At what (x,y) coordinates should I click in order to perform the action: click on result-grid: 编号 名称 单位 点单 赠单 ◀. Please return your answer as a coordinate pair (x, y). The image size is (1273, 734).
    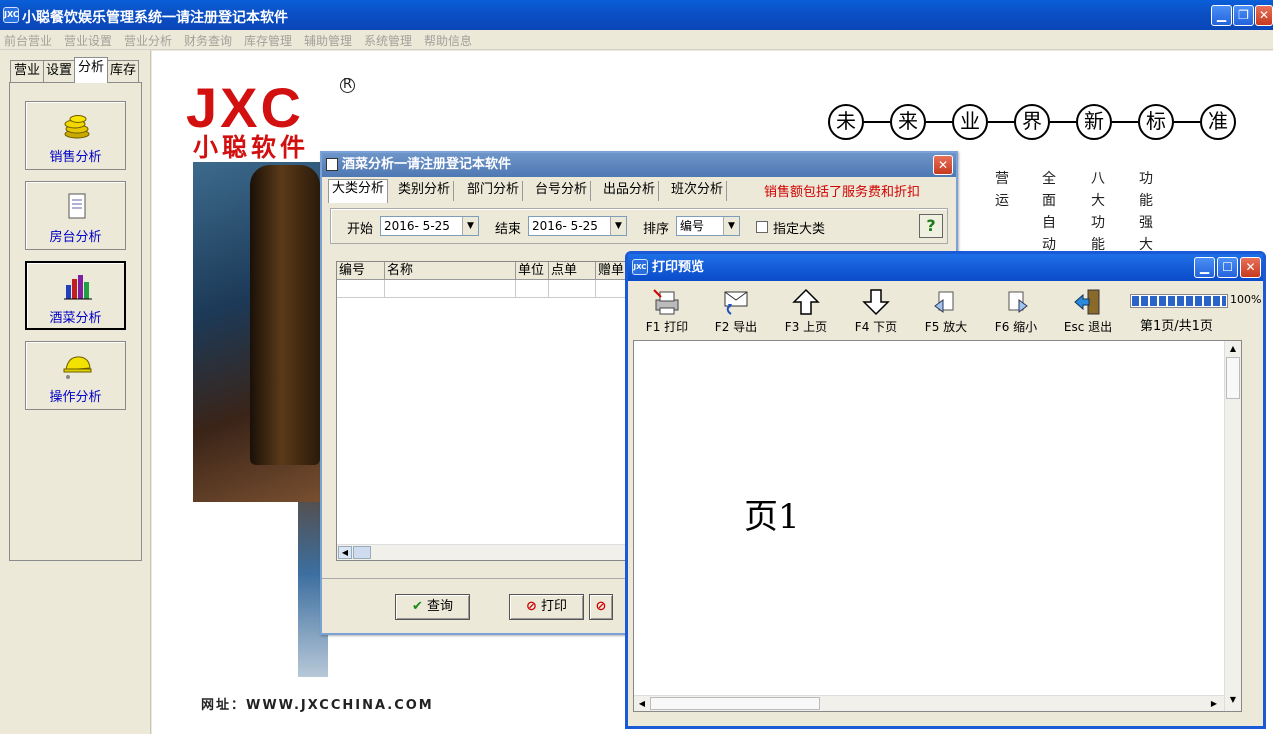
    Looking at the image, I should click on (482, 411).